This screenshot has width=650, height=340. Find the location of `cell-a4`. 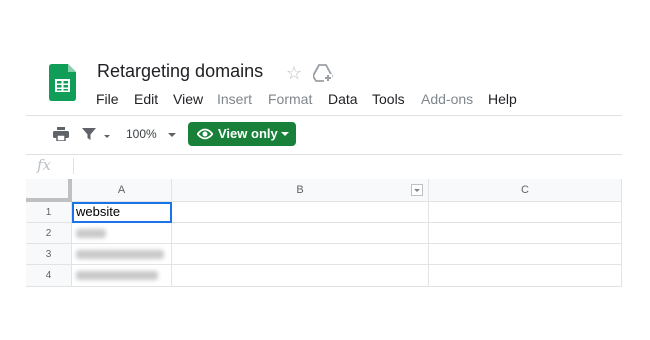

cell-a4 is located at coordinates (122, 276).